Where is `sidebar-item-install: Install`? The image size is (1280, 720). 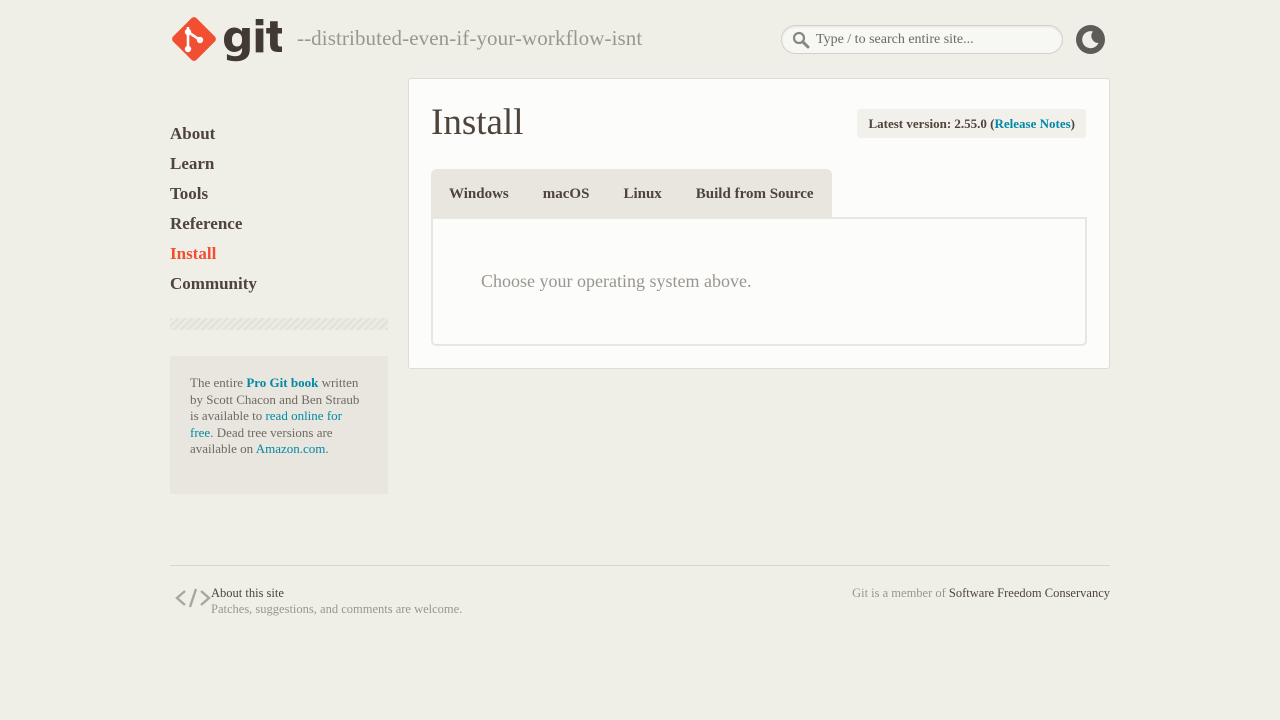
sidebar-item-install: Install is located at coordinates (213, 257).